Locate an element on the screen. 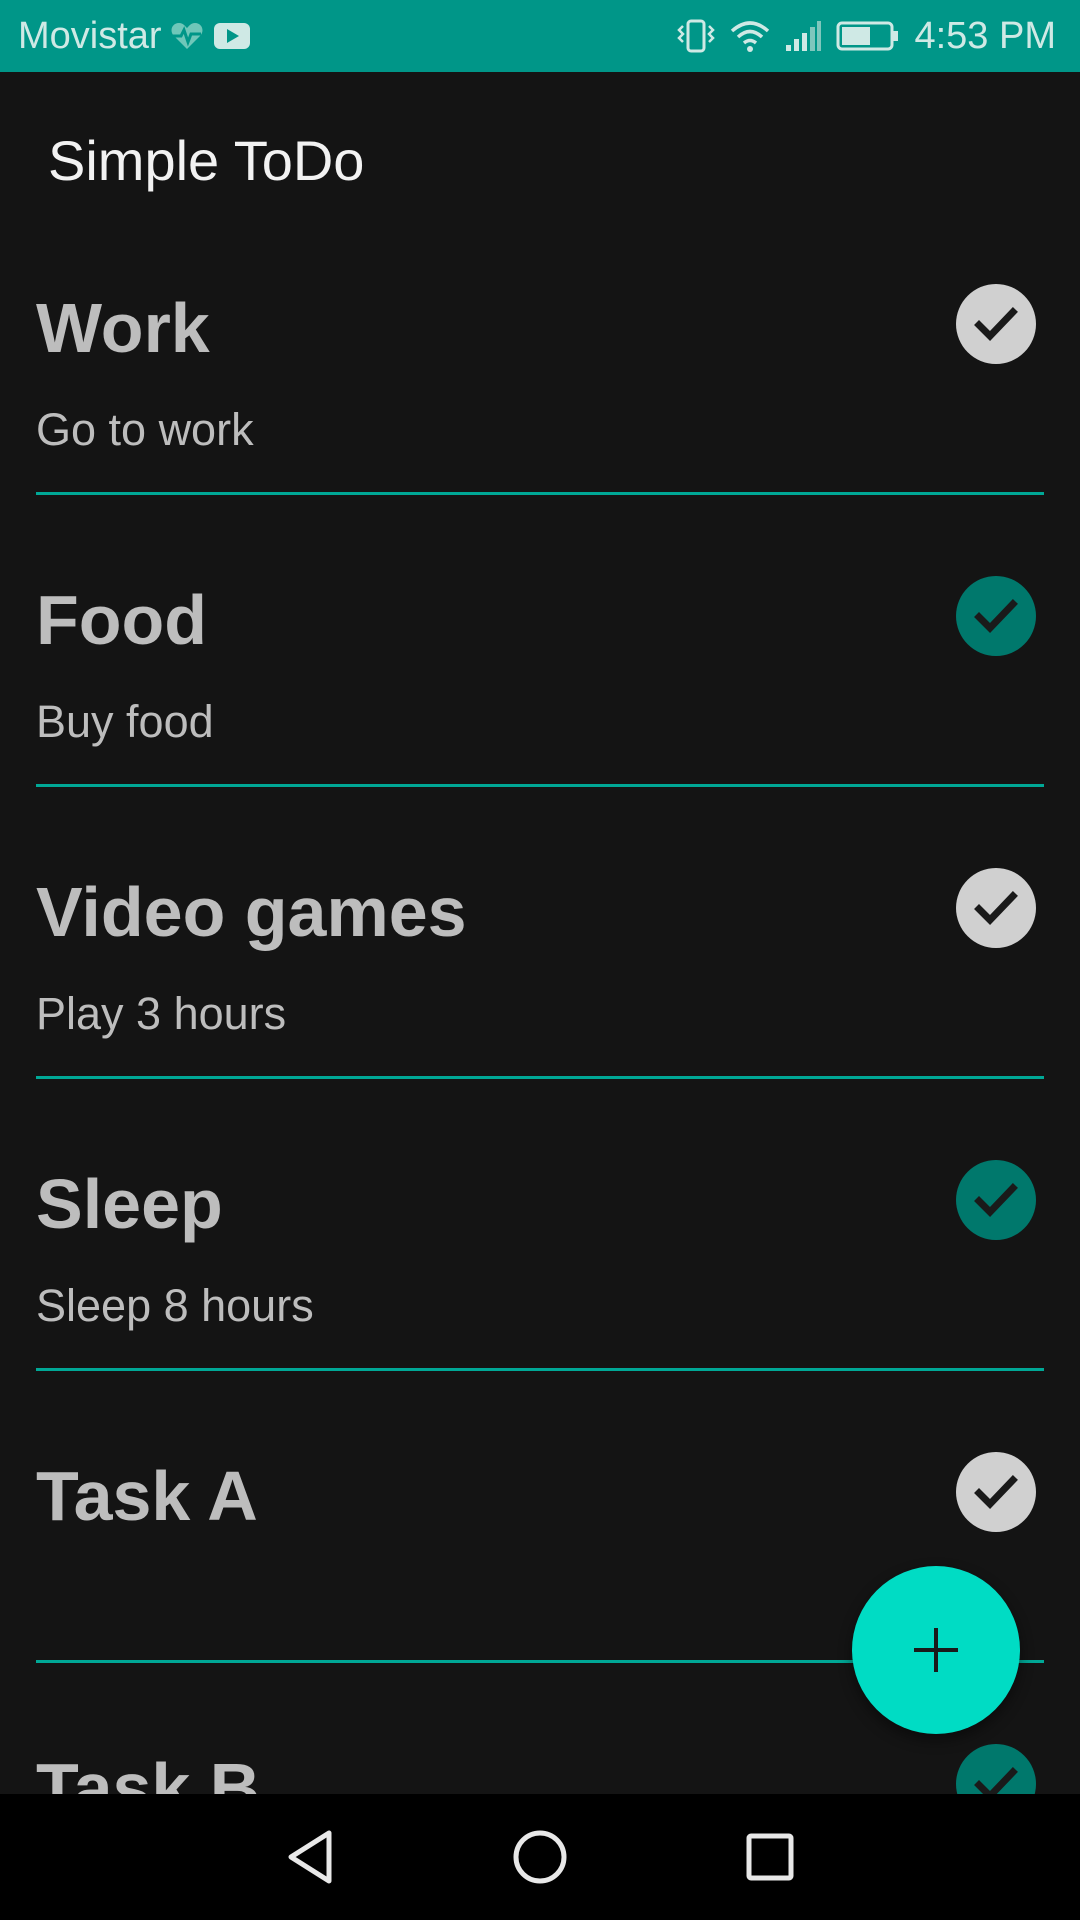 Image resolution: width=1080 pixels, height=1920 pixels. task-description: Go to work is located at coordinates (145, 429).